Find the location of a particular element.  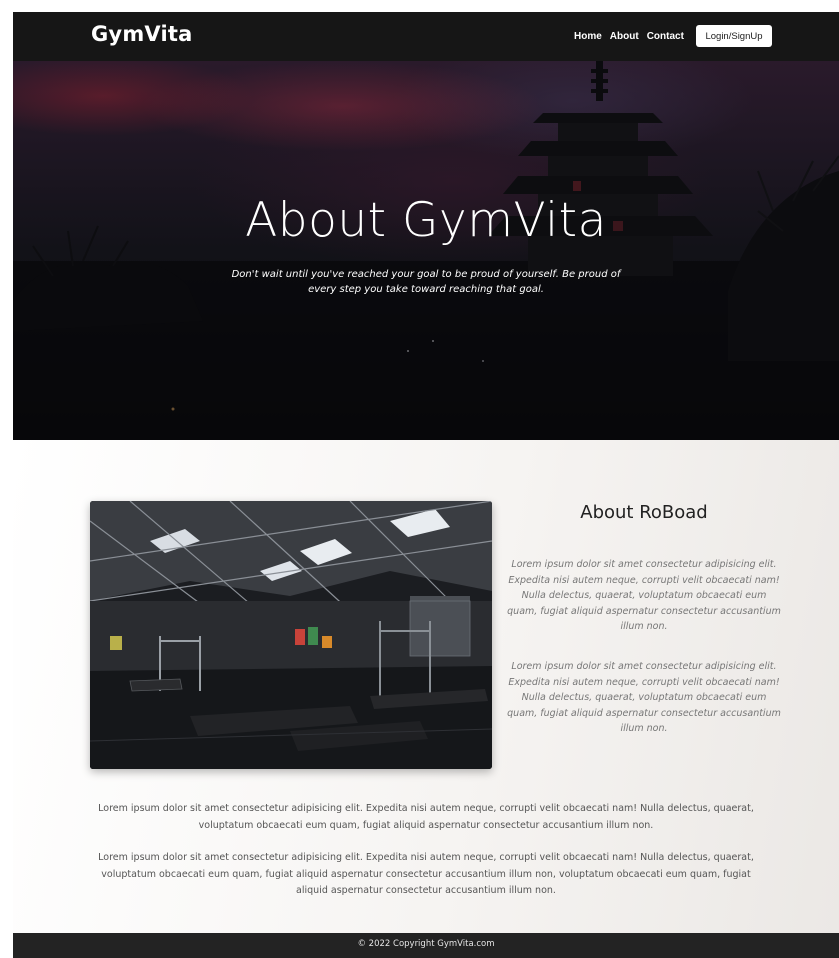

navbar: GymVita Home About Contact Login/SignUp is located at coordinates (426, 36).